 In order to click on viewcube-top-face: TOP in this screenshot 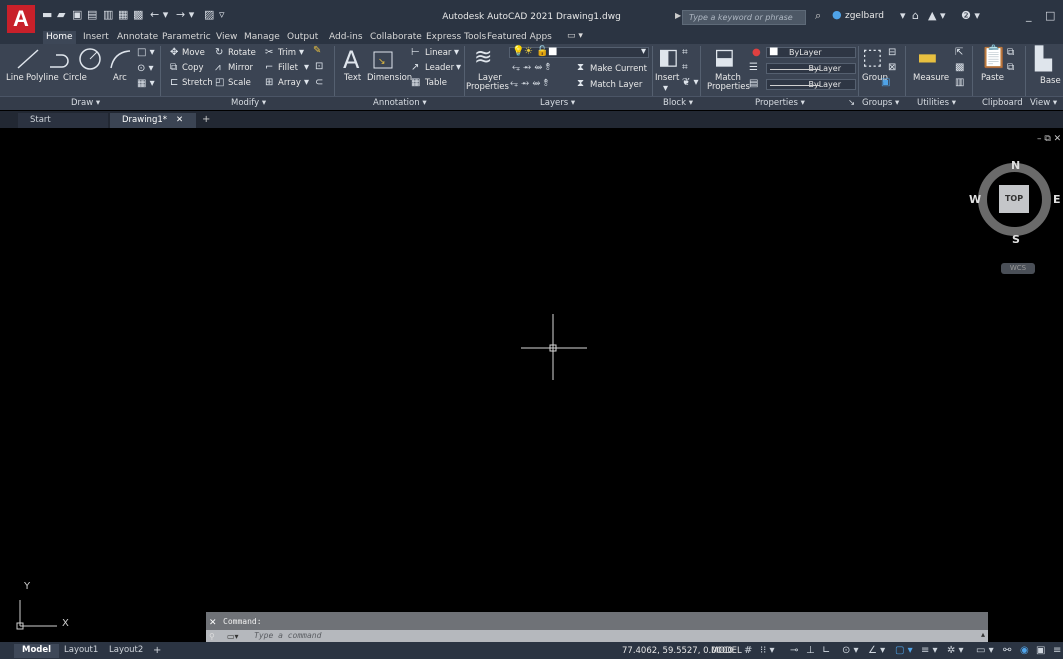, I will do `click(1014, 199)`.